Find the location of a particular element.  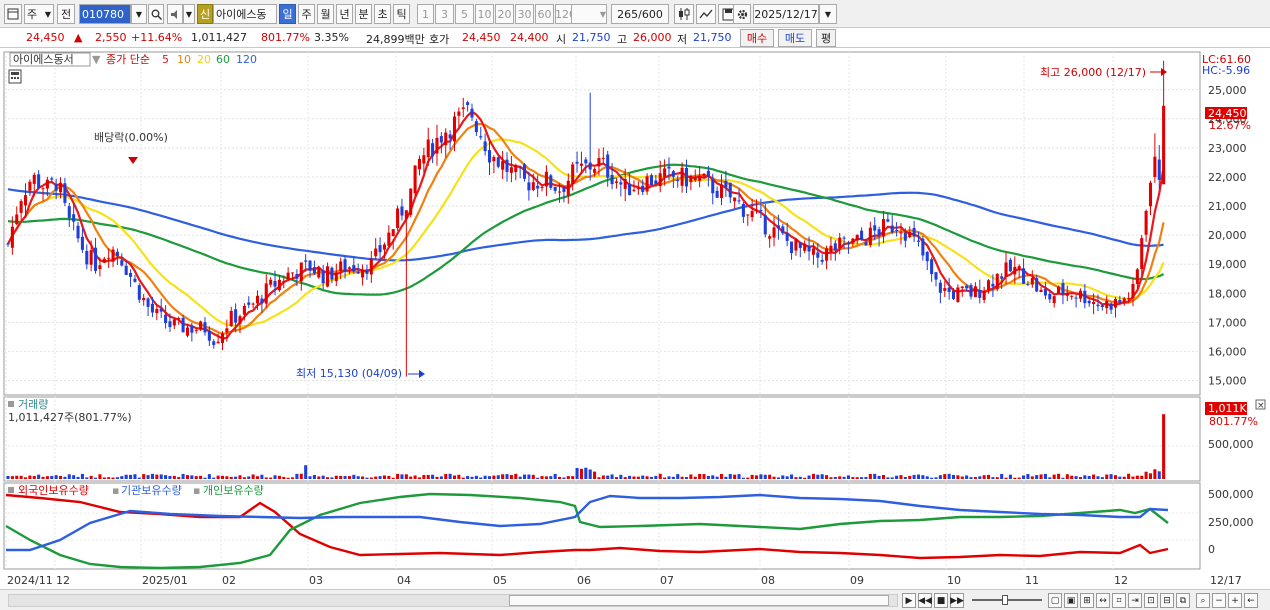

chart-option-button: ⌗ is located at coordinates (1119, 600).